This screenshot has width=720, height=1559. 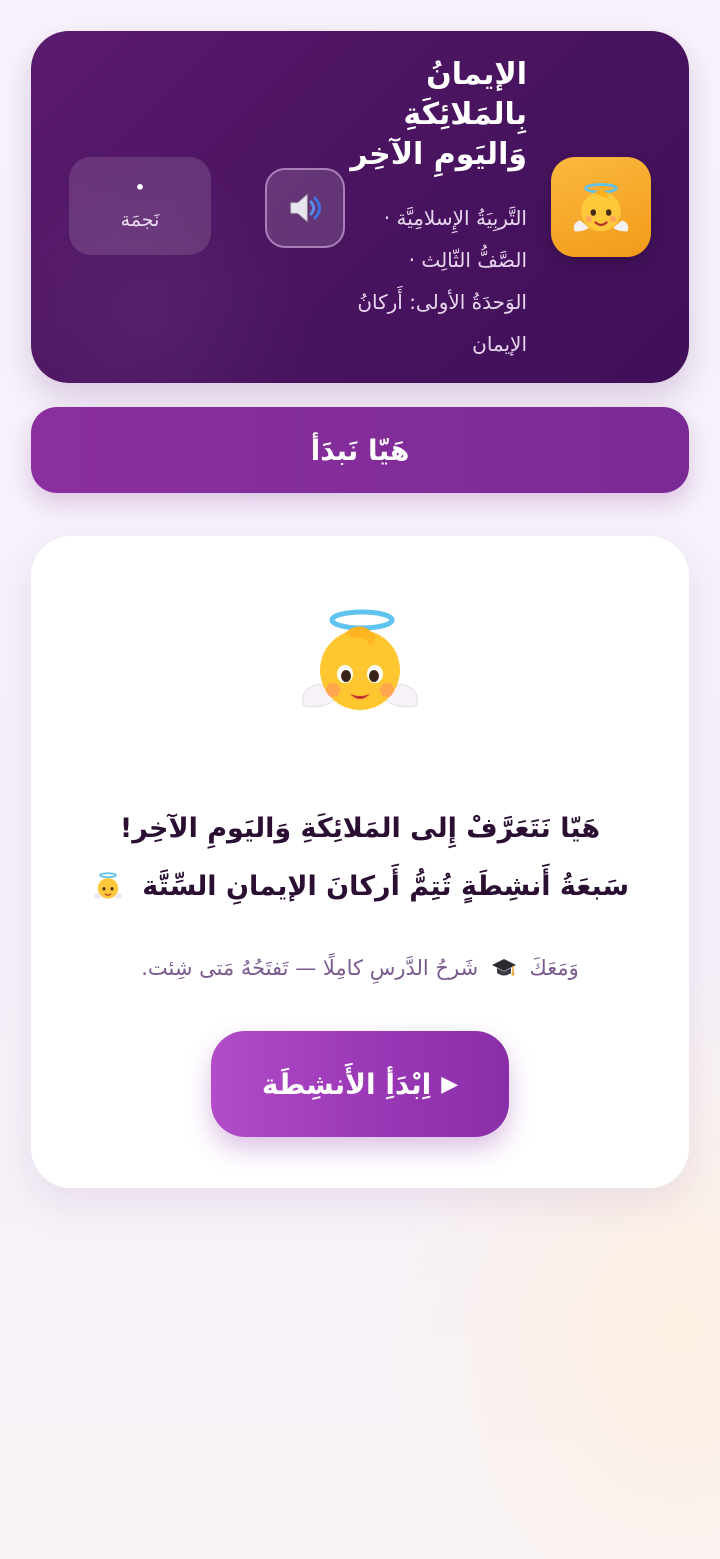 What do you see at coordinates (438, 154) in the screenshot?
I see `lesson-title-line: وَاليَومِ الآخِر` at bounding box center [438, 154].